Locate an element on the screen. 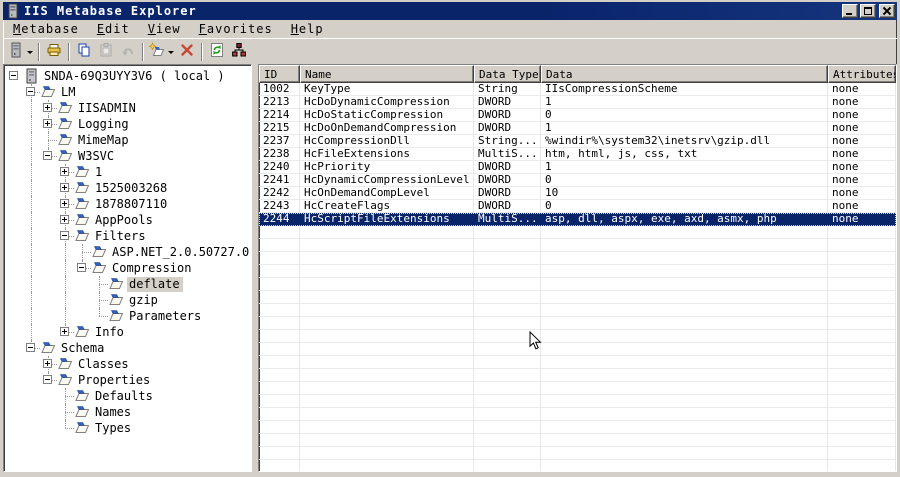 The image size is (900, 477). tree-item-1878807110: 1878807110 is located at coordinates (128, 204).